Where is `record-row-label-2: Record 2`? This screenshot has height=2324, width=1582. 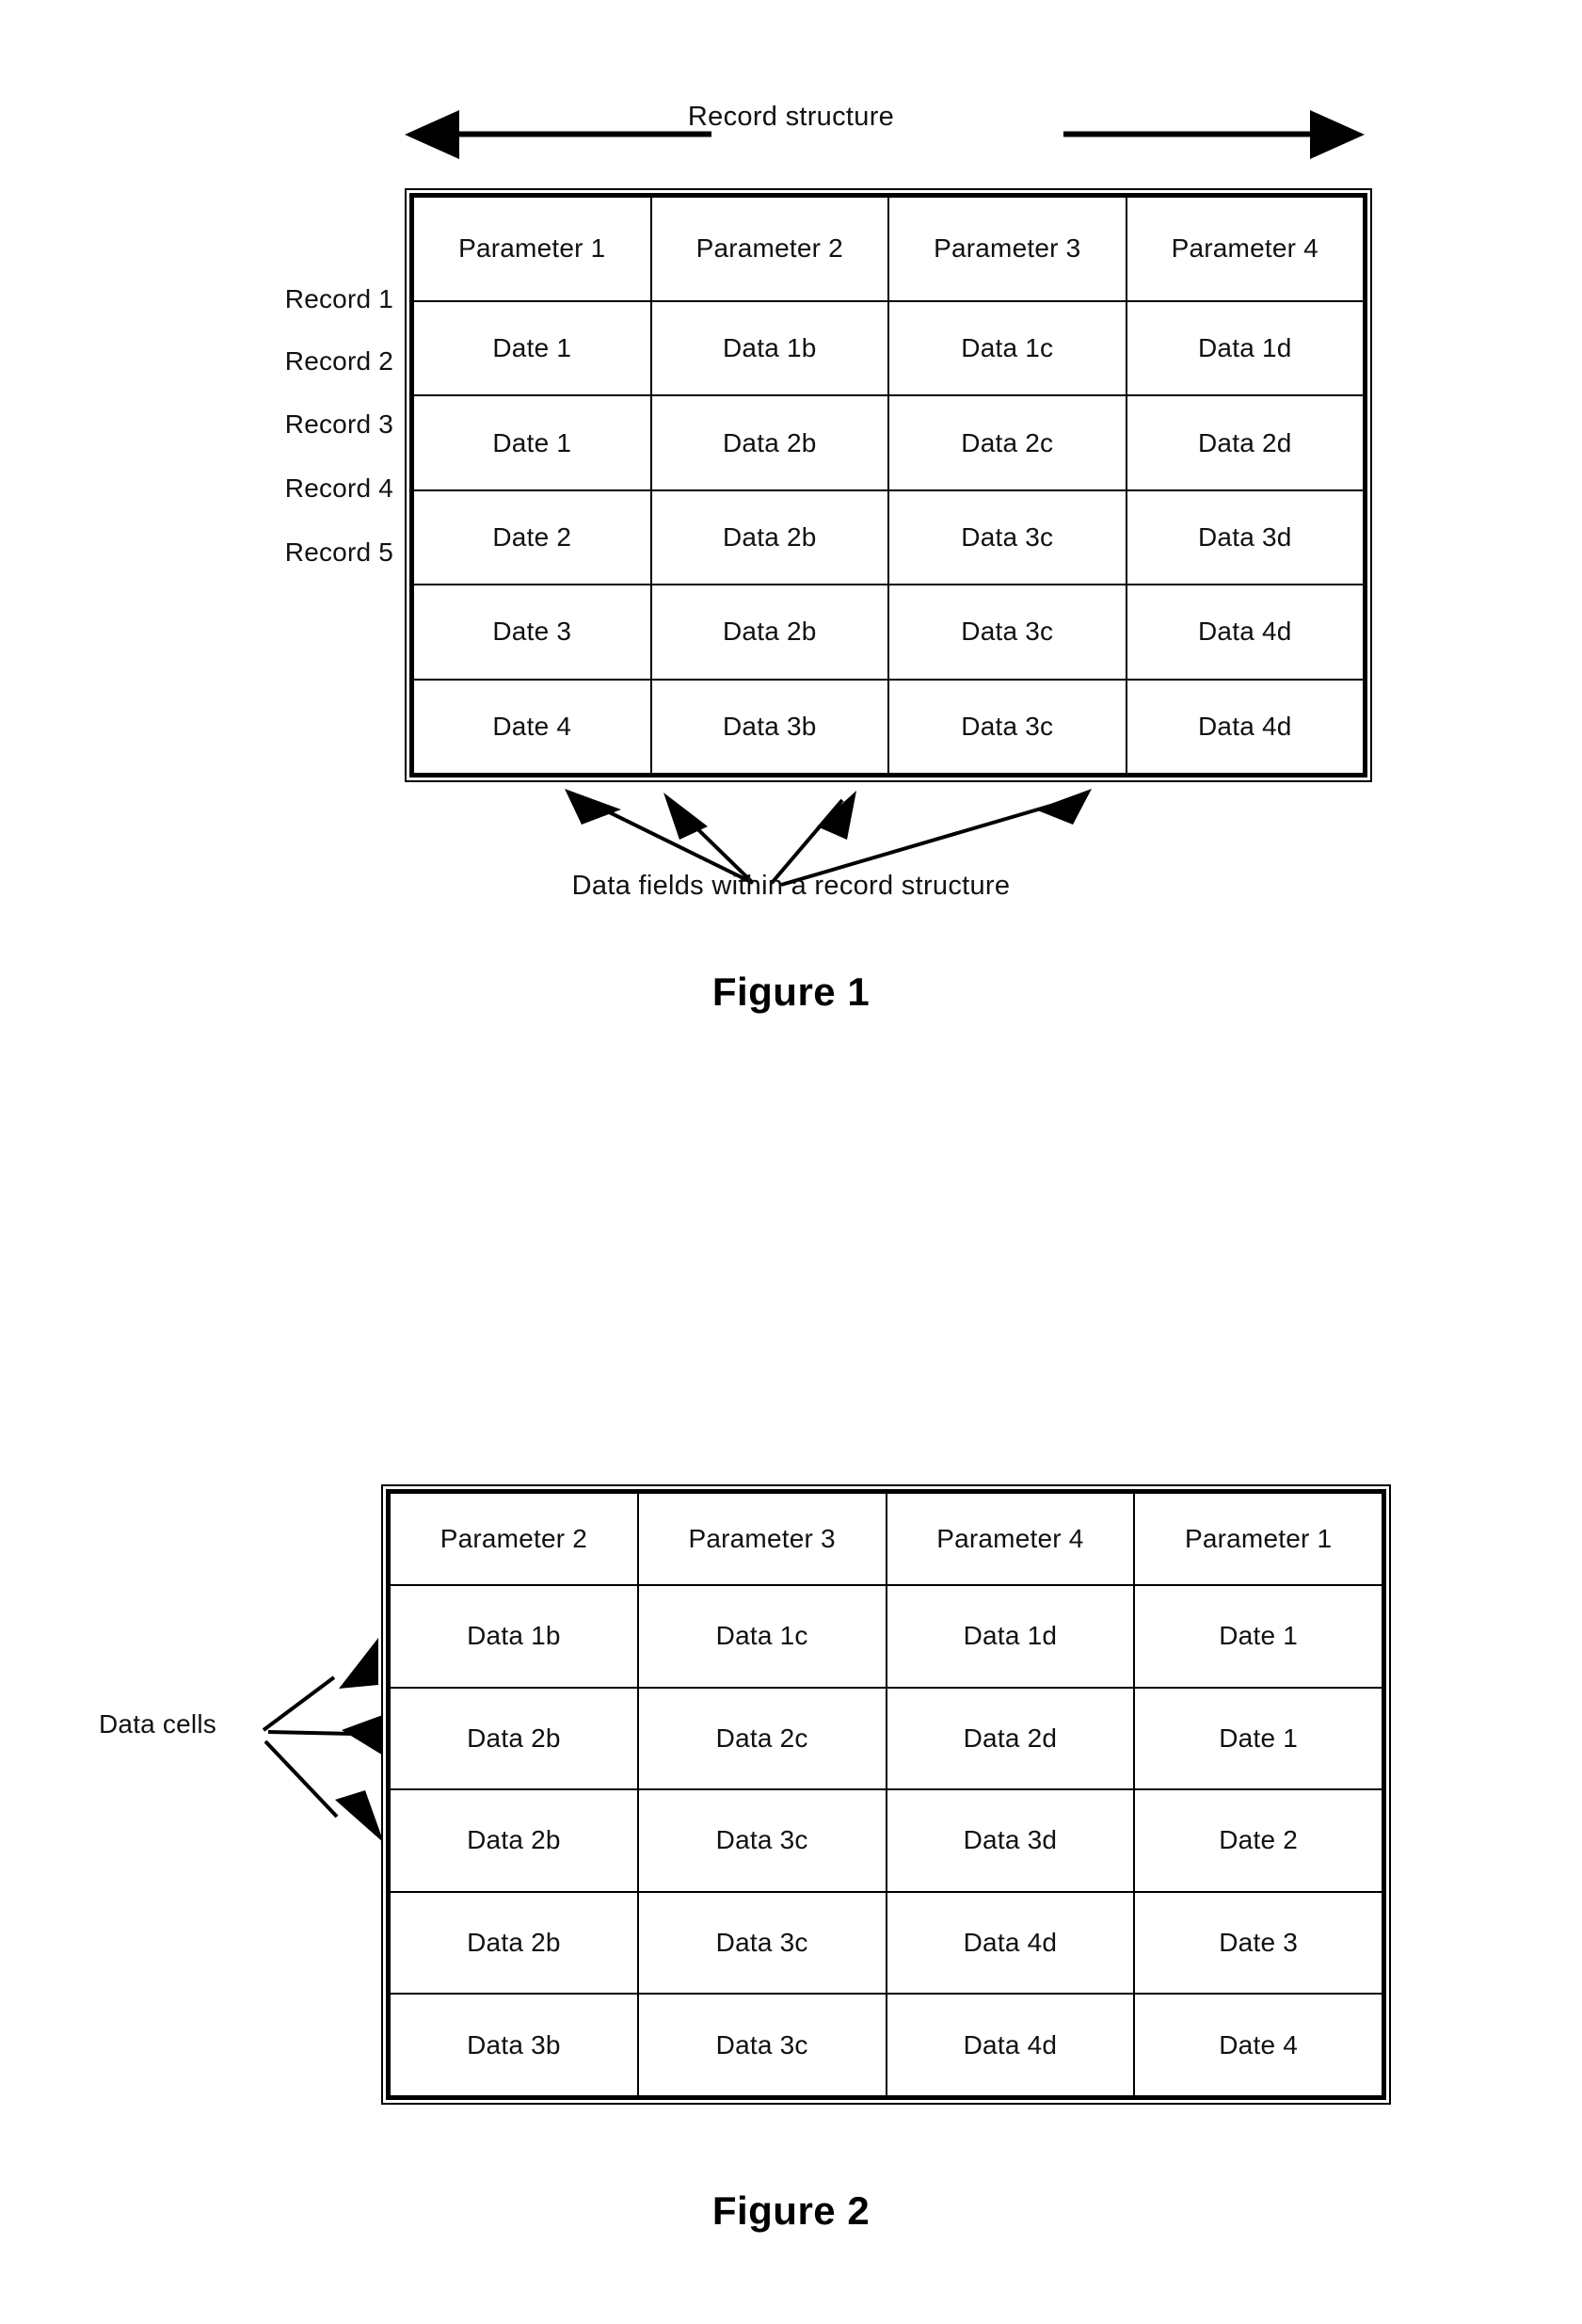 record-row-label-2: Record 2 is located at coordinates (338, 361).